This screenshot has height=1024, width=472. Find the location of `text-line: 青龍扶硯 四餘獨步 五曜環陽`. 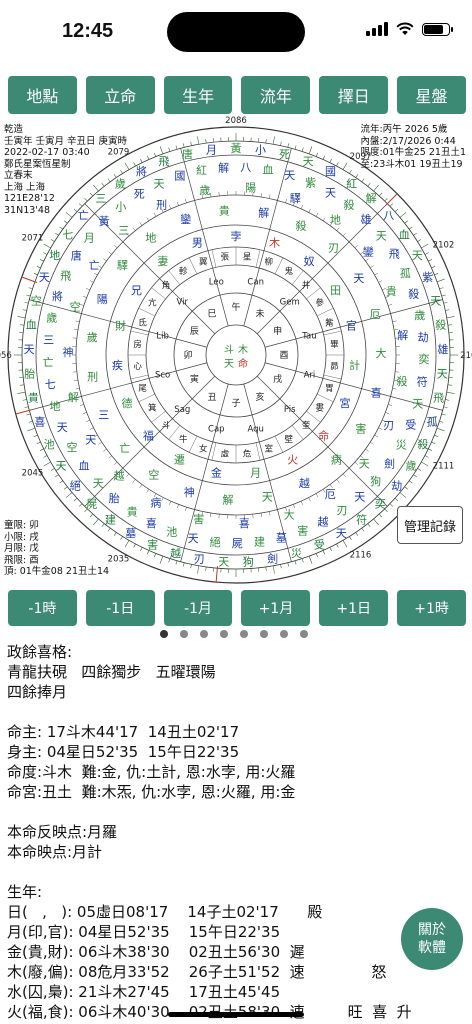

text-line: 青龍扶硯 四餘獨步 五曜環陽 is located at coordinates (111, 672).